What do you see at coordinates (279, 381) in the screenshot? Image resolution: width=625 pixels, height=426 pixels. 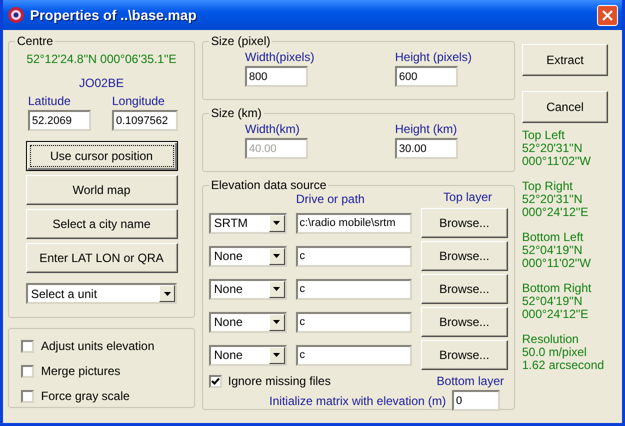 I see `option-label: Ignore missing files` at bounding box center [279, 381].